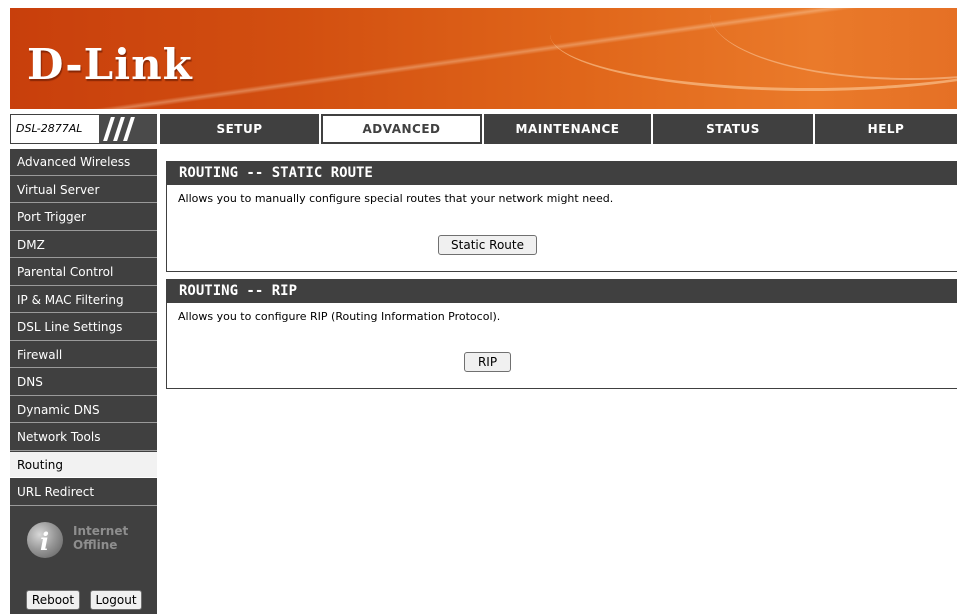 The height and width of the screenshot is (614, 957). I want to click on sidebar-item-port-trigger: Port Trigger, so click(83, 217).